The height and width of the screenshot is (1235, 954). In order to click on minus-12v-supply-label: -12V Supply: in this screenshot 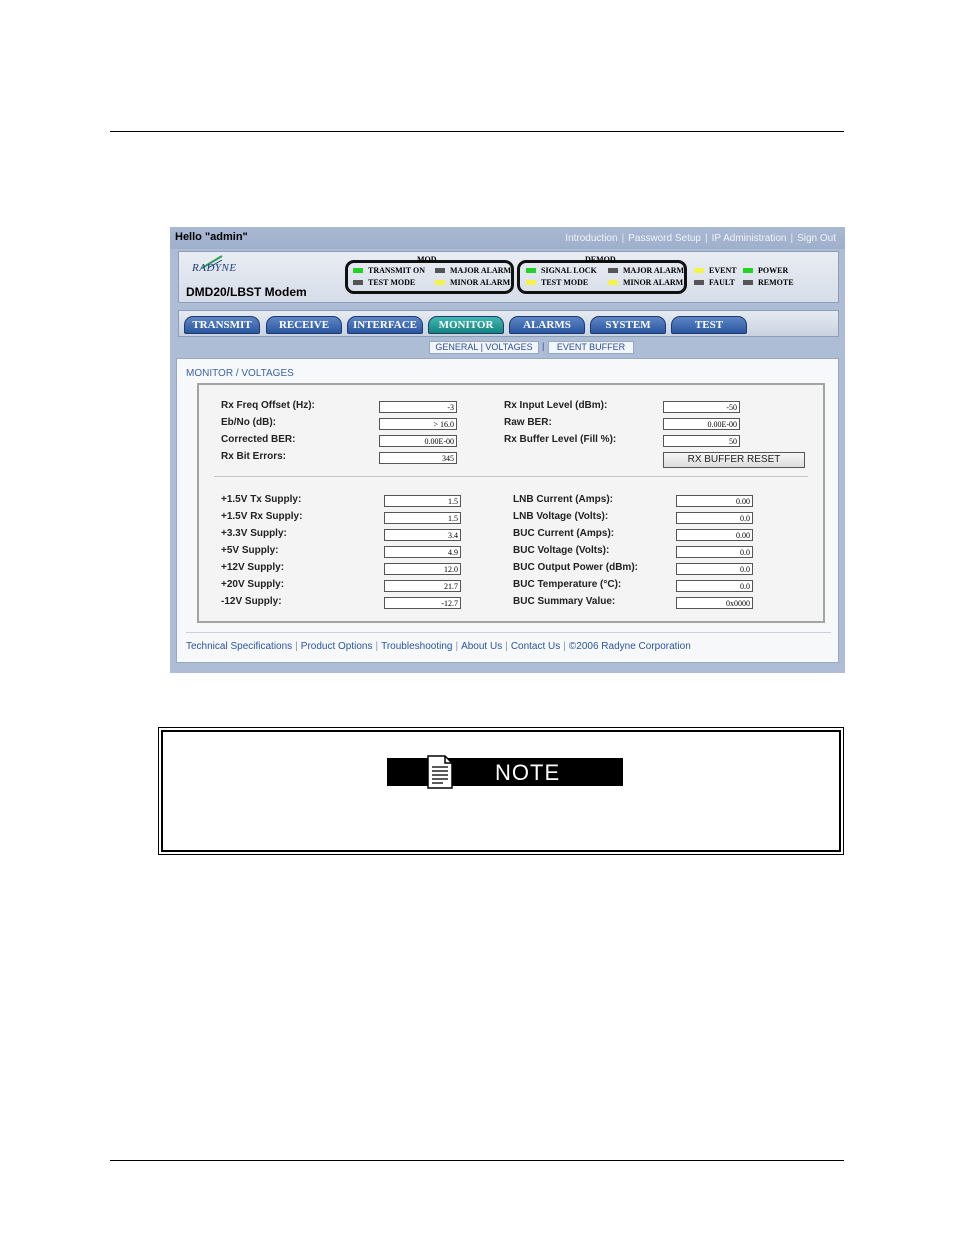, I will do `click(251, 601)`.